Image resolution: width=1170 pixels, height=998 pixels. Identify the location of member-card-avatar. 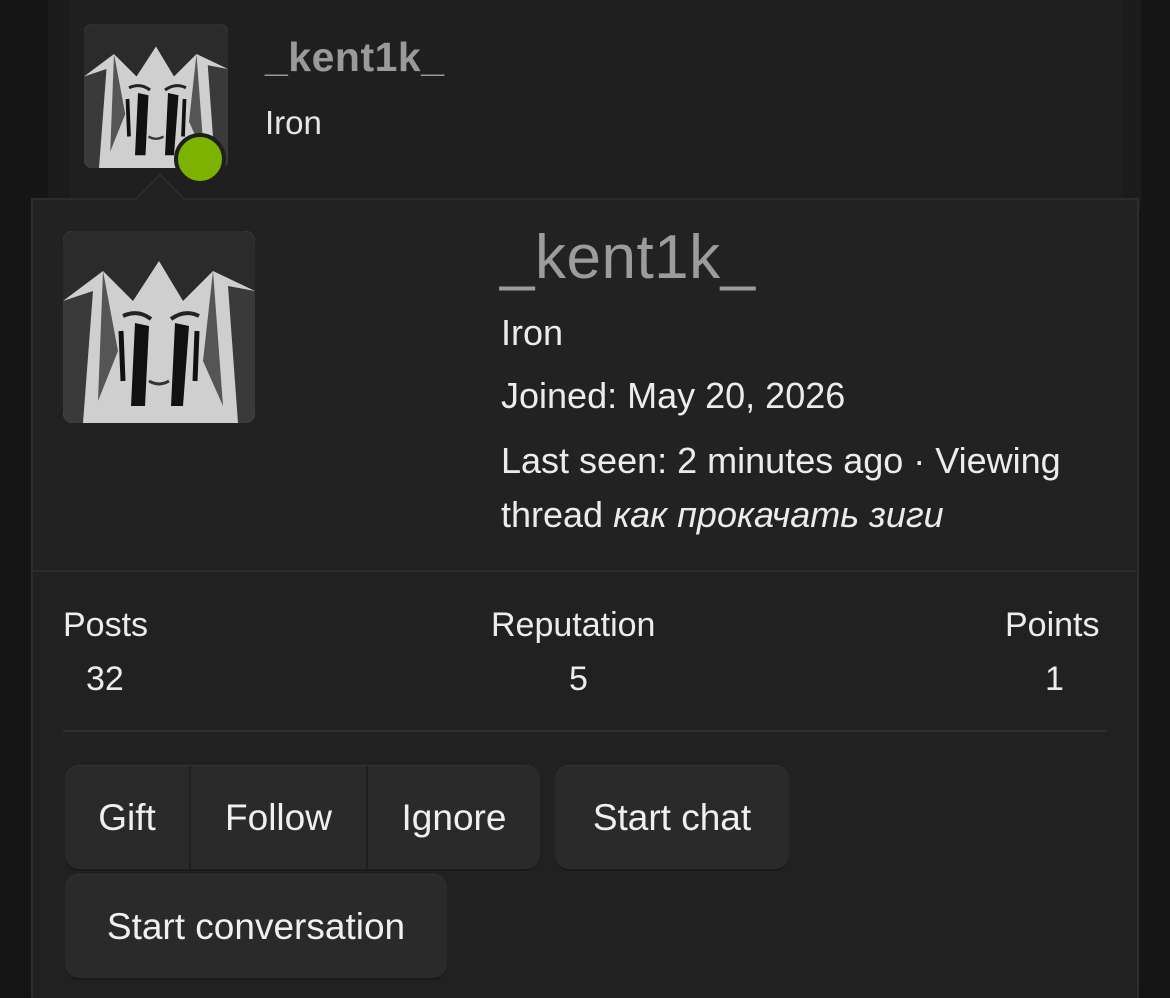
(159, 327).